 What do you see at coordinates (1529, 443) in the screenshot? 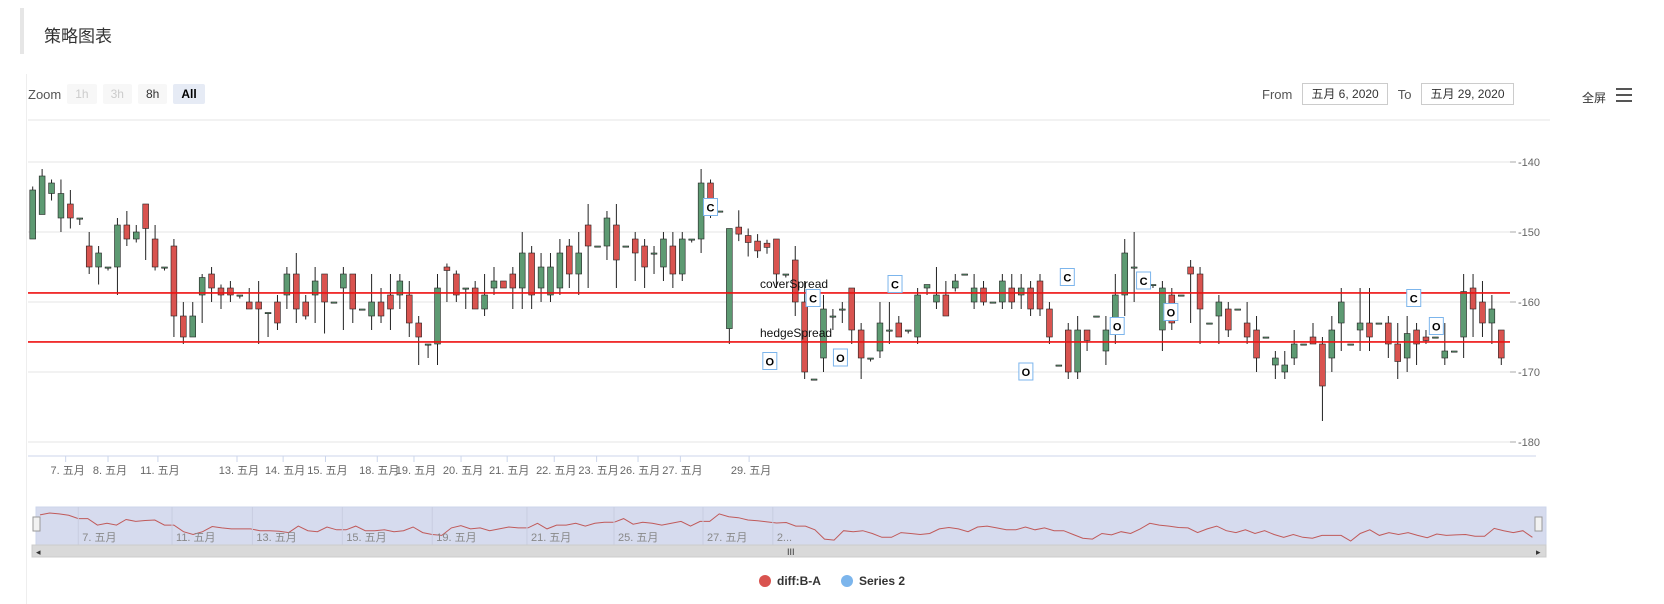
I see `y-tick-label: -180` at bounding box center [1529, 443].